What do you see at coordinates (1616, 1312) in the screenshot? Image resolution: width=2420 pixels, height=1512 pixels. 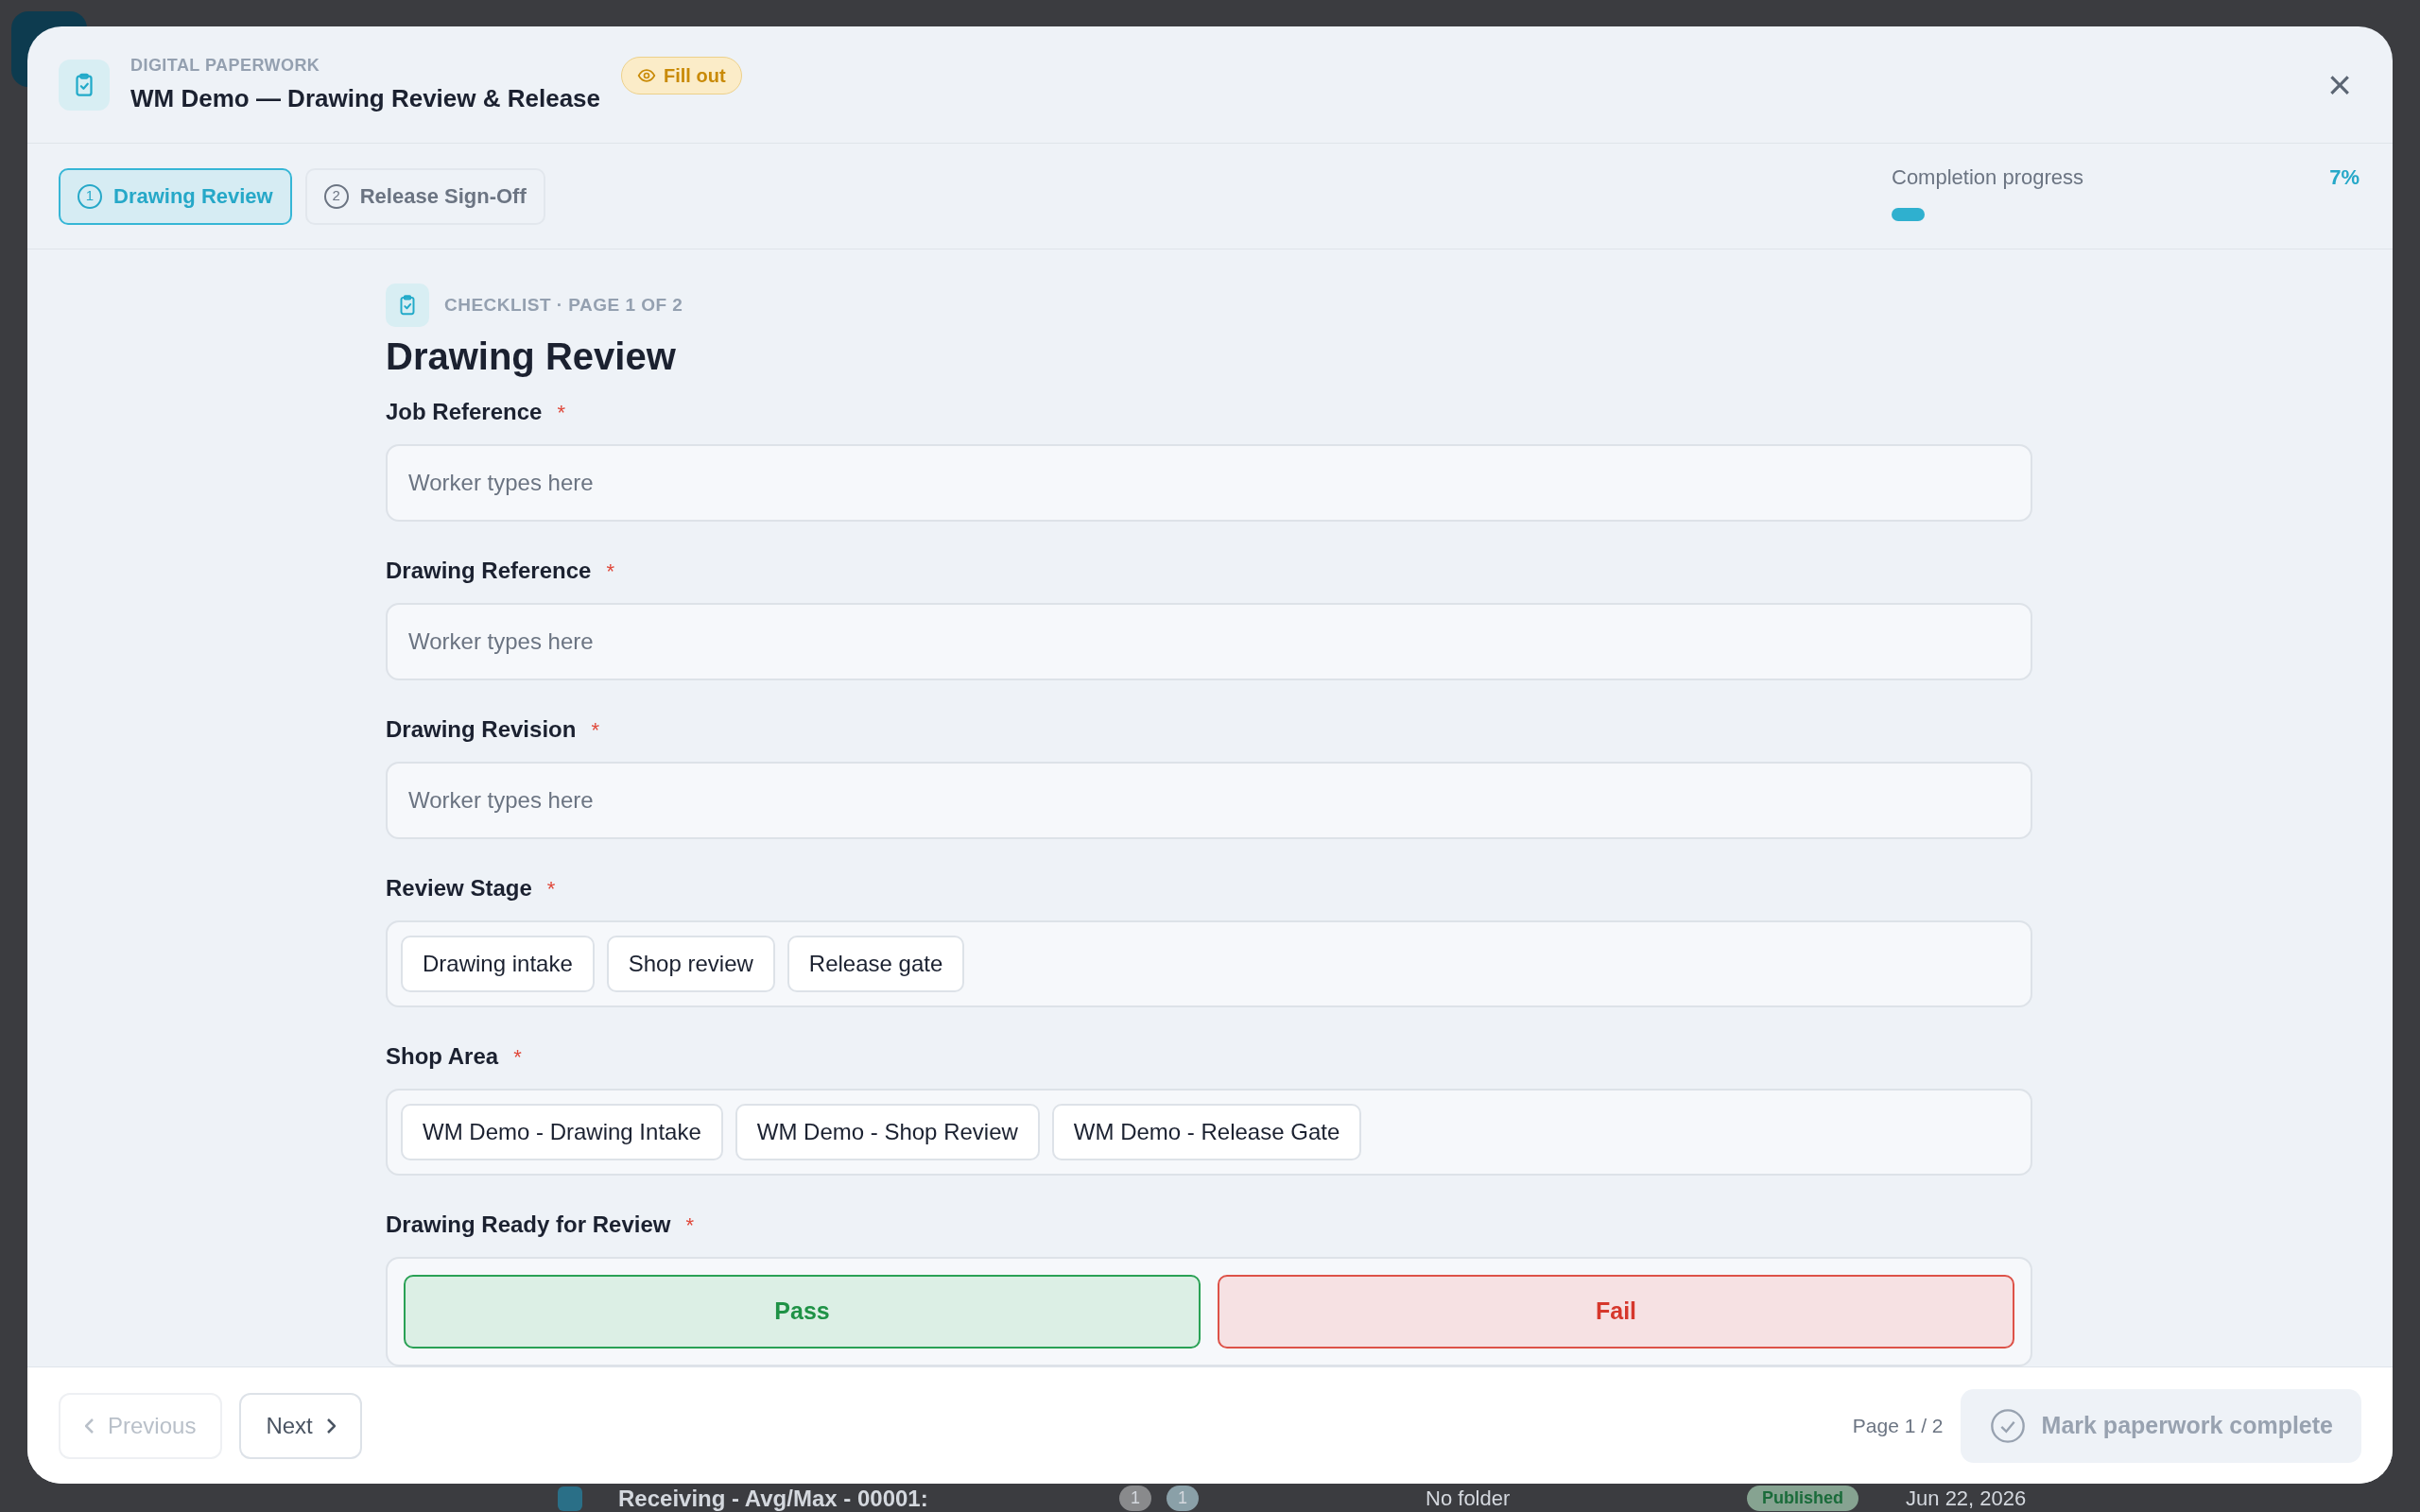 I see `fail-button: Fail` at bounding box center [1616, 1312].